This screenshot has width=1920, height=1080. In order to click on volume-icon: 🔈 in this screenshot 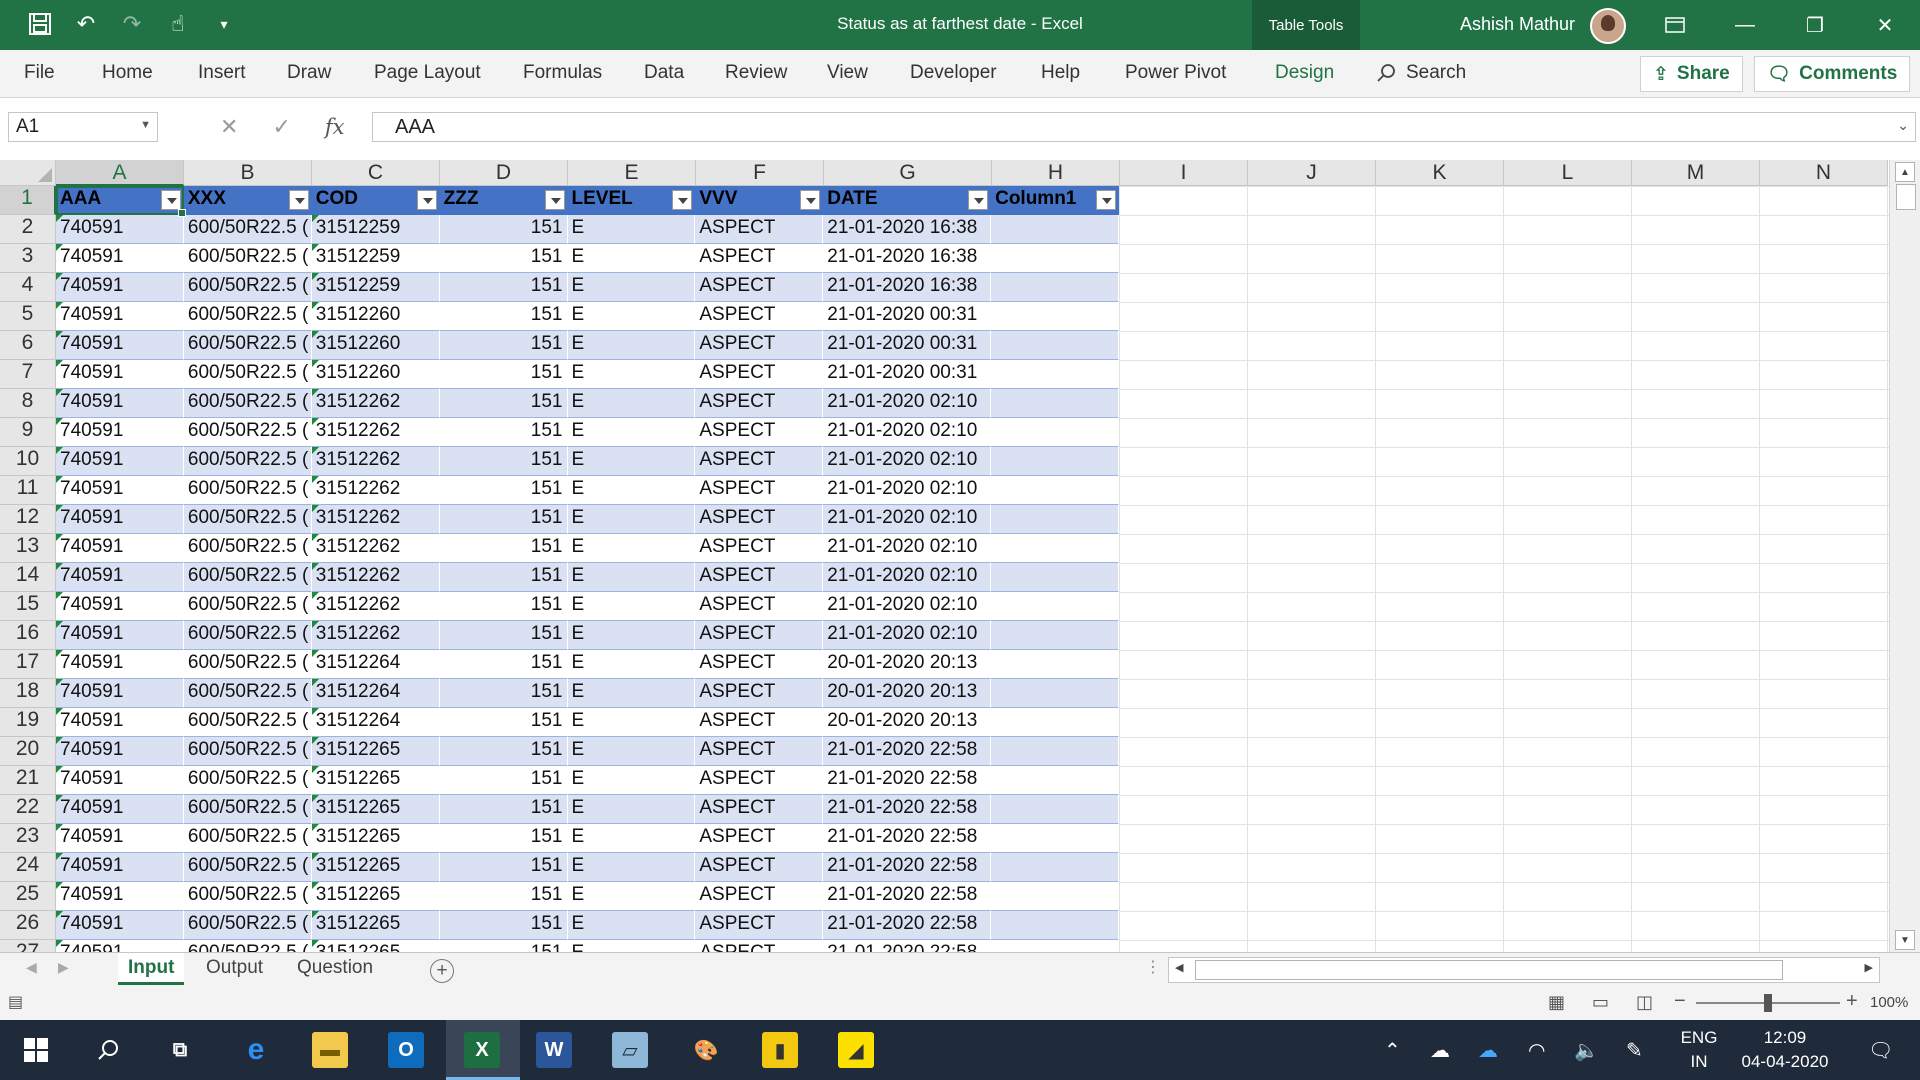, I will do `click(1586, 1050)`.